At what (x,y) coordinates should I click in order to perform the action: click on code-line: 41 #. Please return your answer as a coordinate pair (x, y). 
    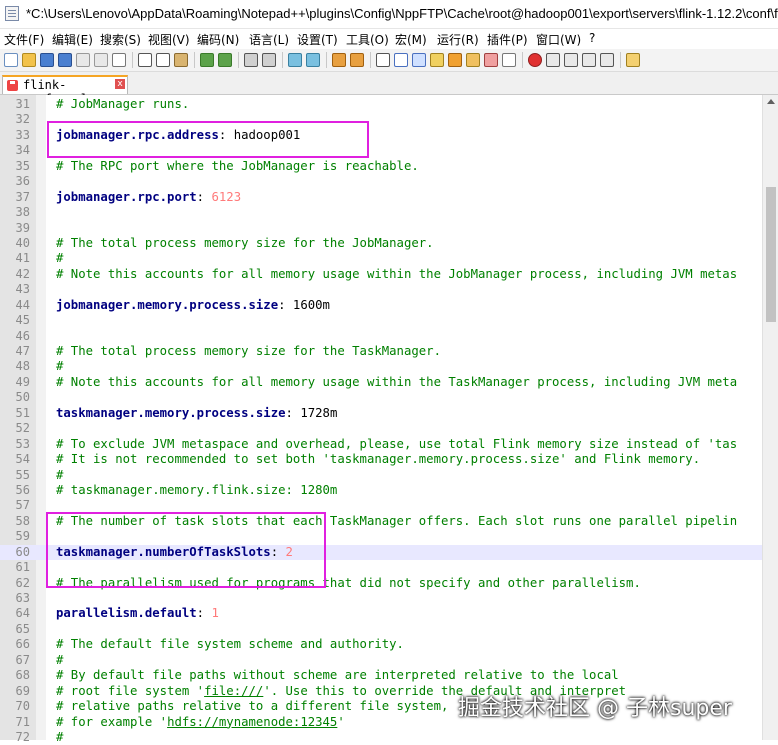
    Looking at the image, I should click on (381, 258).